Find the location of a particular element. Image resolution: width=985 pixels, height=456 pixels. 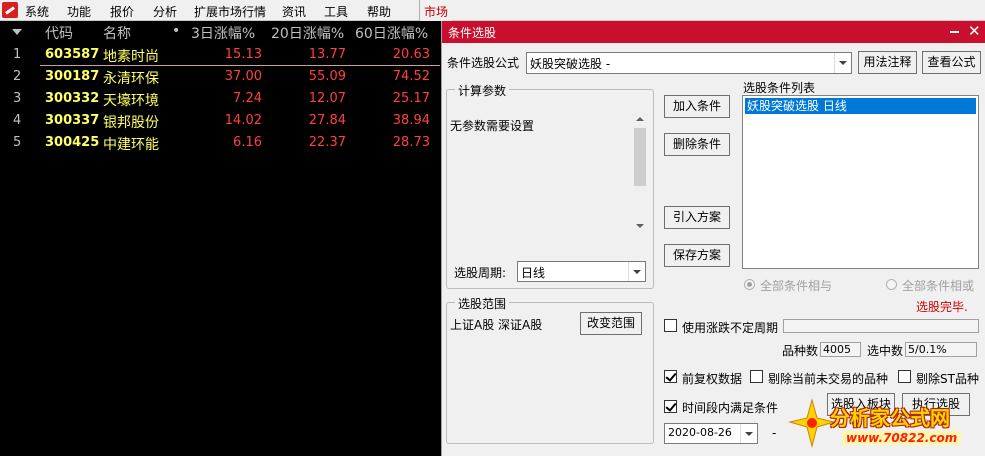

row-index: 2 is located at coordinates (17, 76).